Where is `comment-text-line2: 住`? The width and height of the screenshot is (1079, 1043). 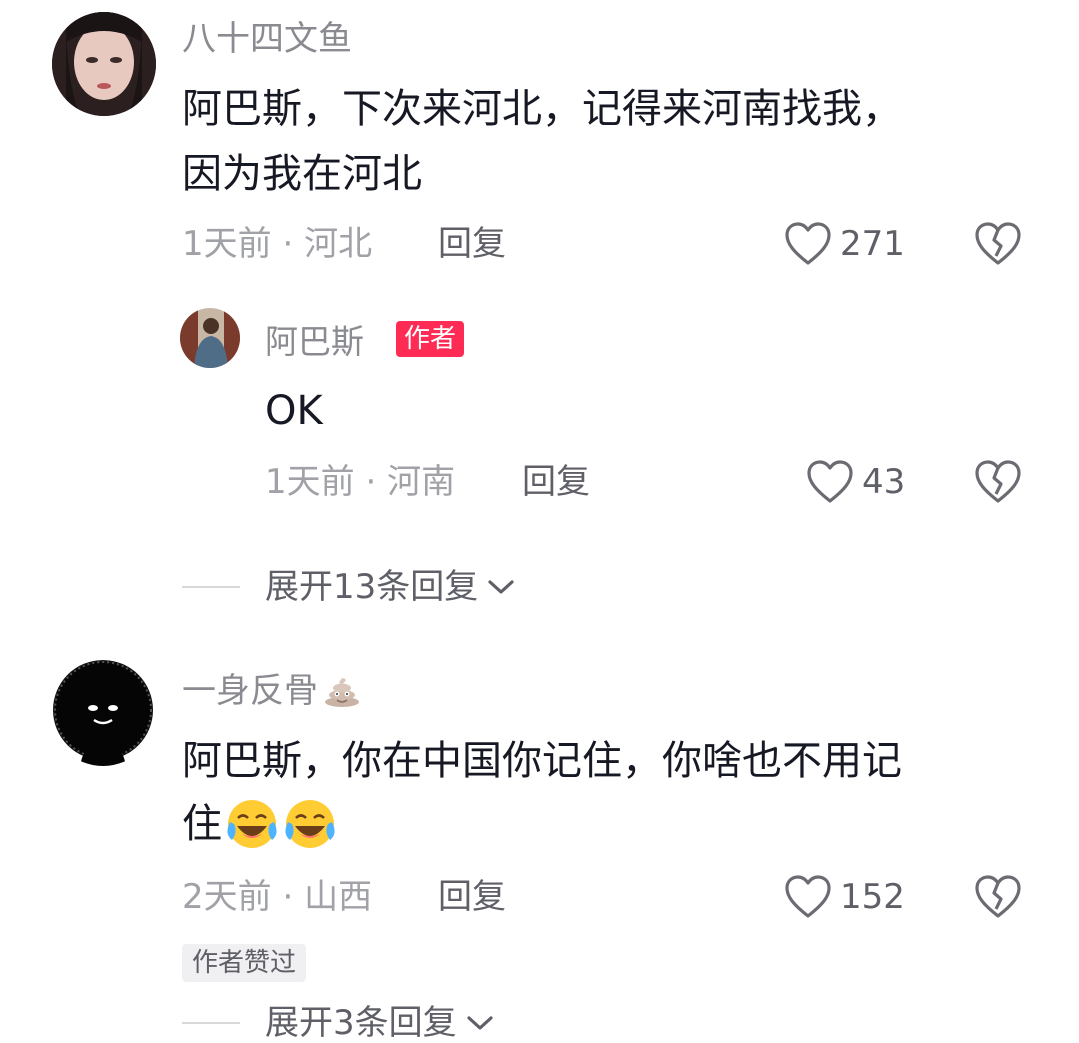
comment-text-line2: 住 is located at coordinates (260, 824).